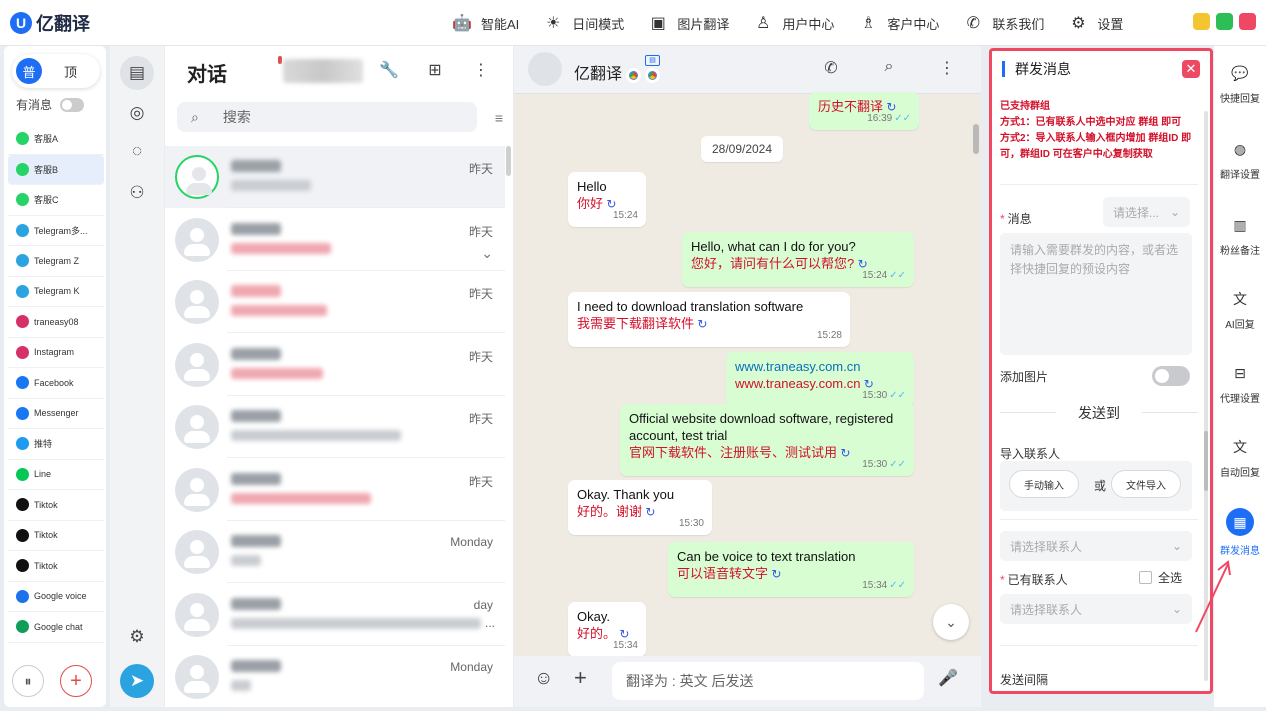 The image size is (1266, 711). I want to click on top-menu-item: ☀ 日间模式, so click(582, 23).